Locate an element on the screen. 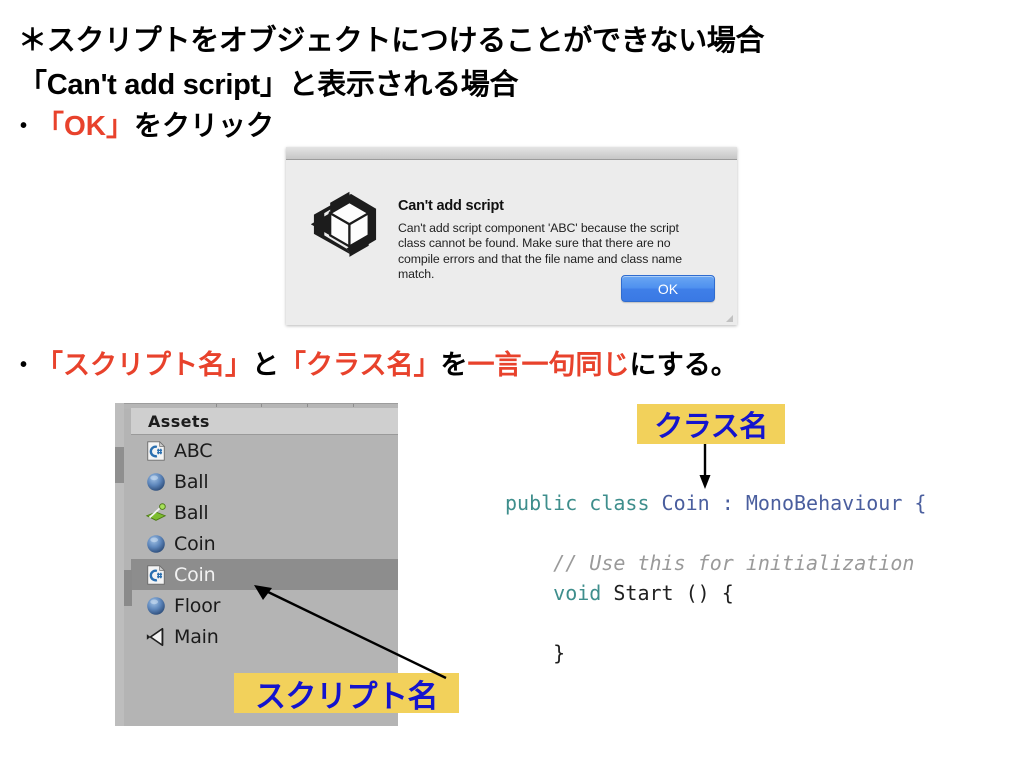 The width and height of the screenshot is (1024, 768). bullet-item-ok: • 「OK」 をクリック is located at coordinates (147, 124).